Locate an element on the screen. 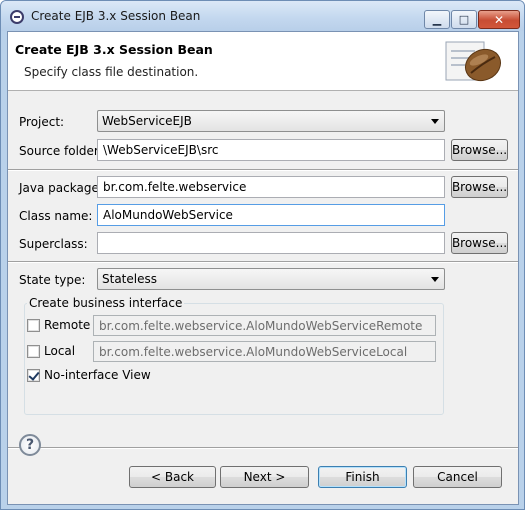 Image resolution: width=525 pixels, height=510 pixels. back-button: < Back is located at coordinates (172, 477).